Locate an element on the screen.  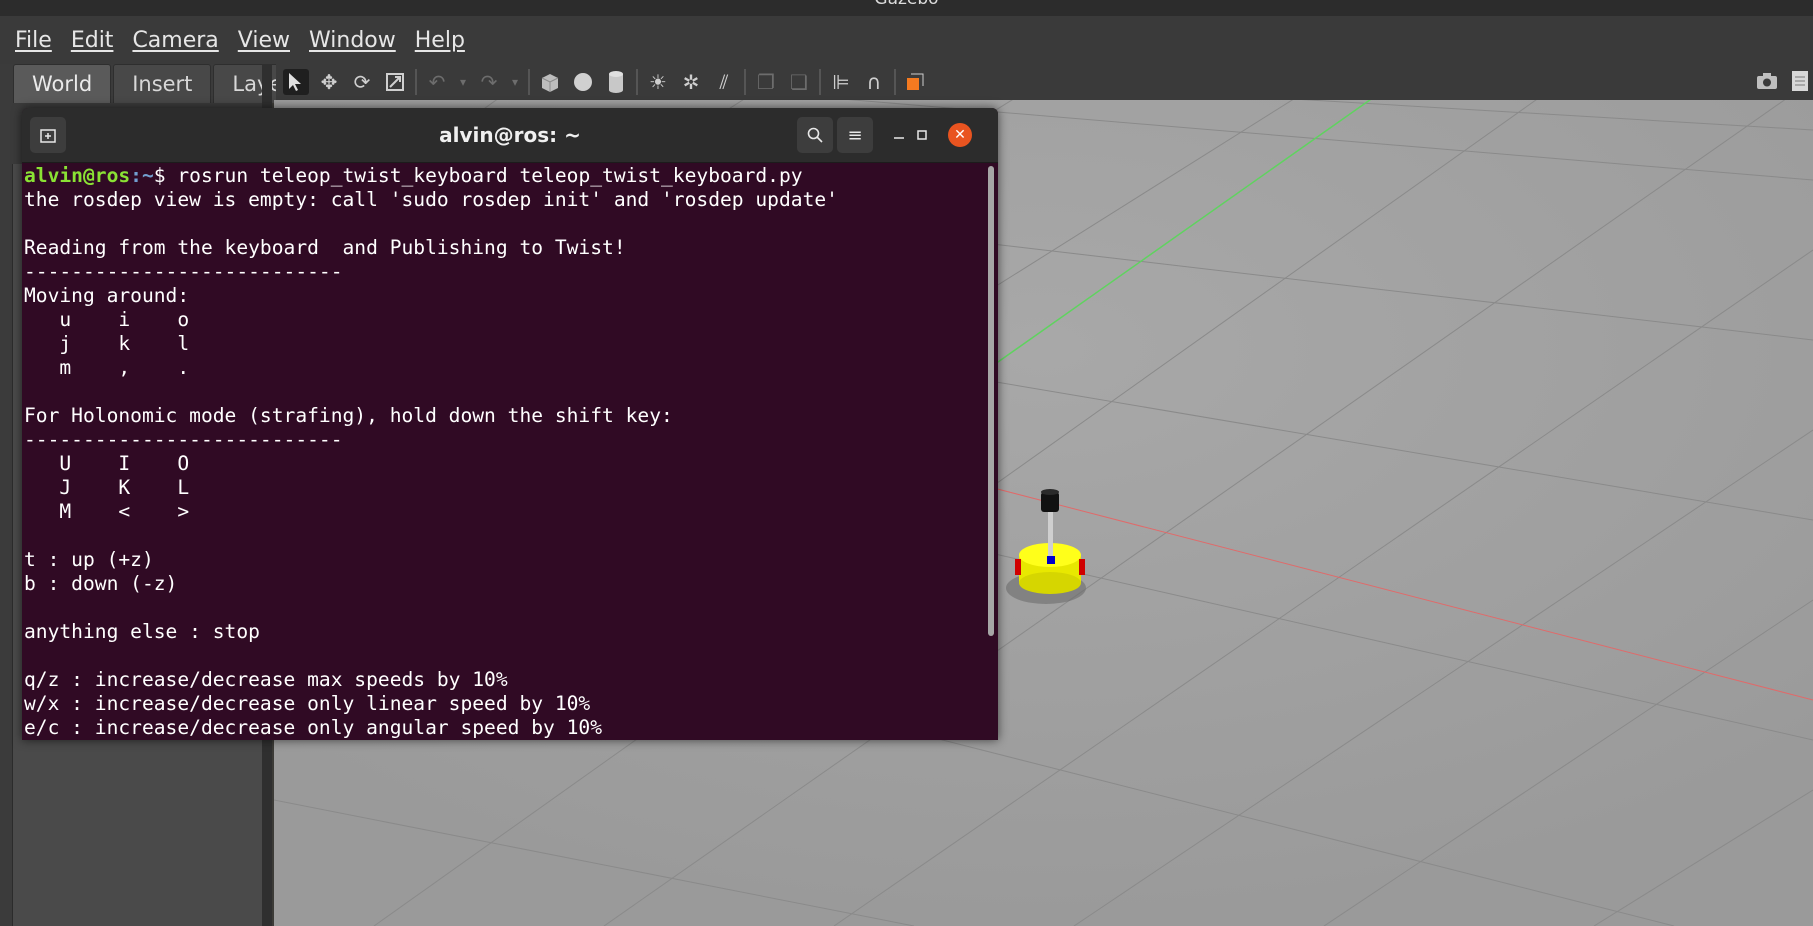
scale-icon is located at coordinates (395, 82).